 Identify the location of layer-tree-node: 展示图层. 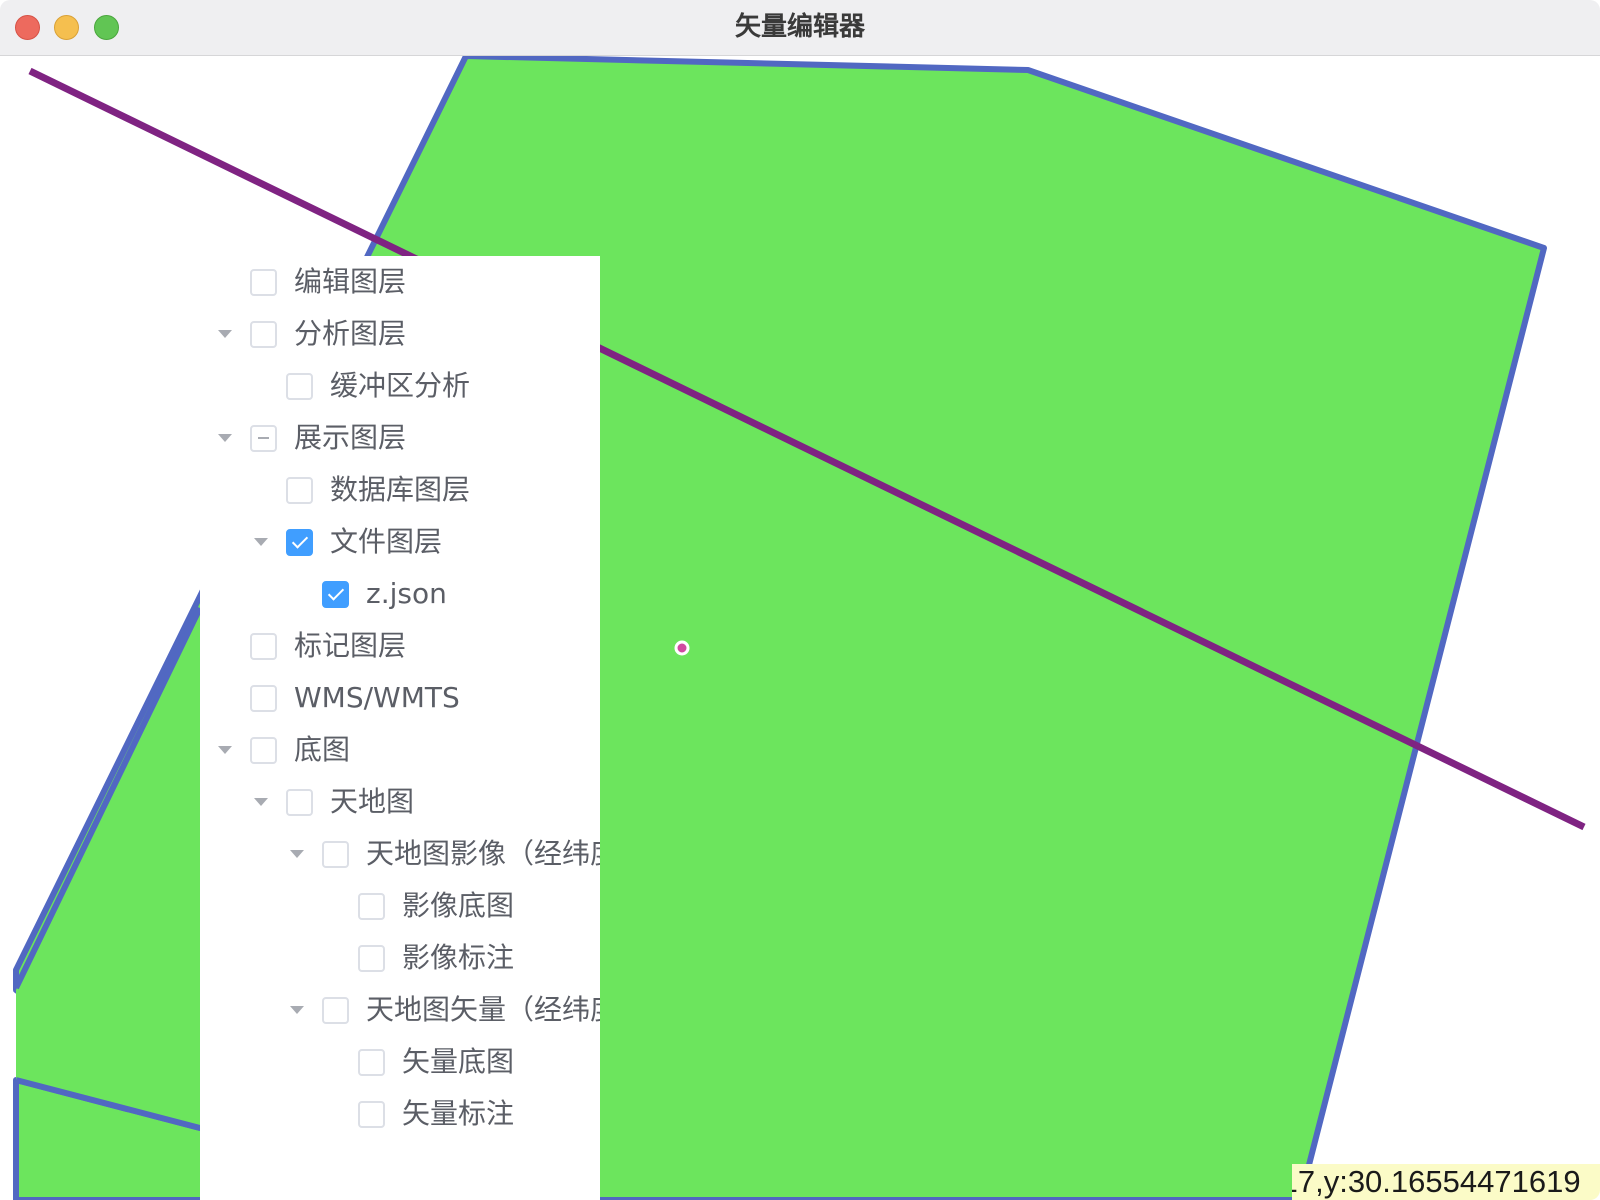
(400, 438).